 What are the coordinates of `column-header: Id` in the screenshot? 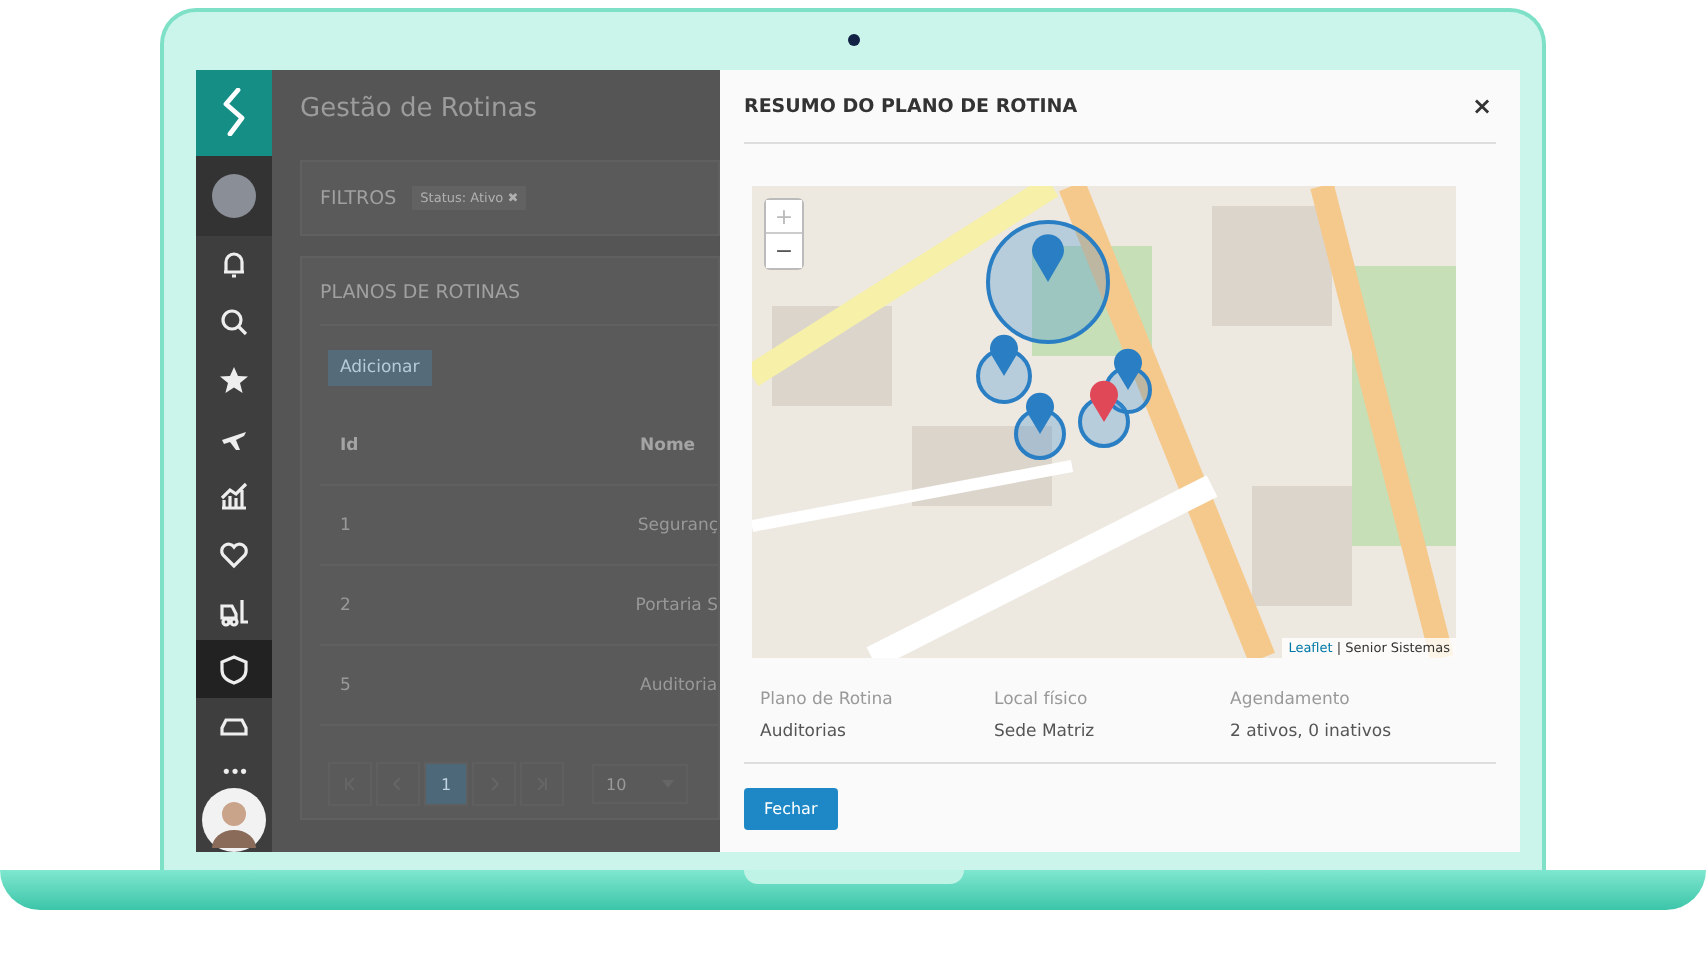 It's located at (480, 445).